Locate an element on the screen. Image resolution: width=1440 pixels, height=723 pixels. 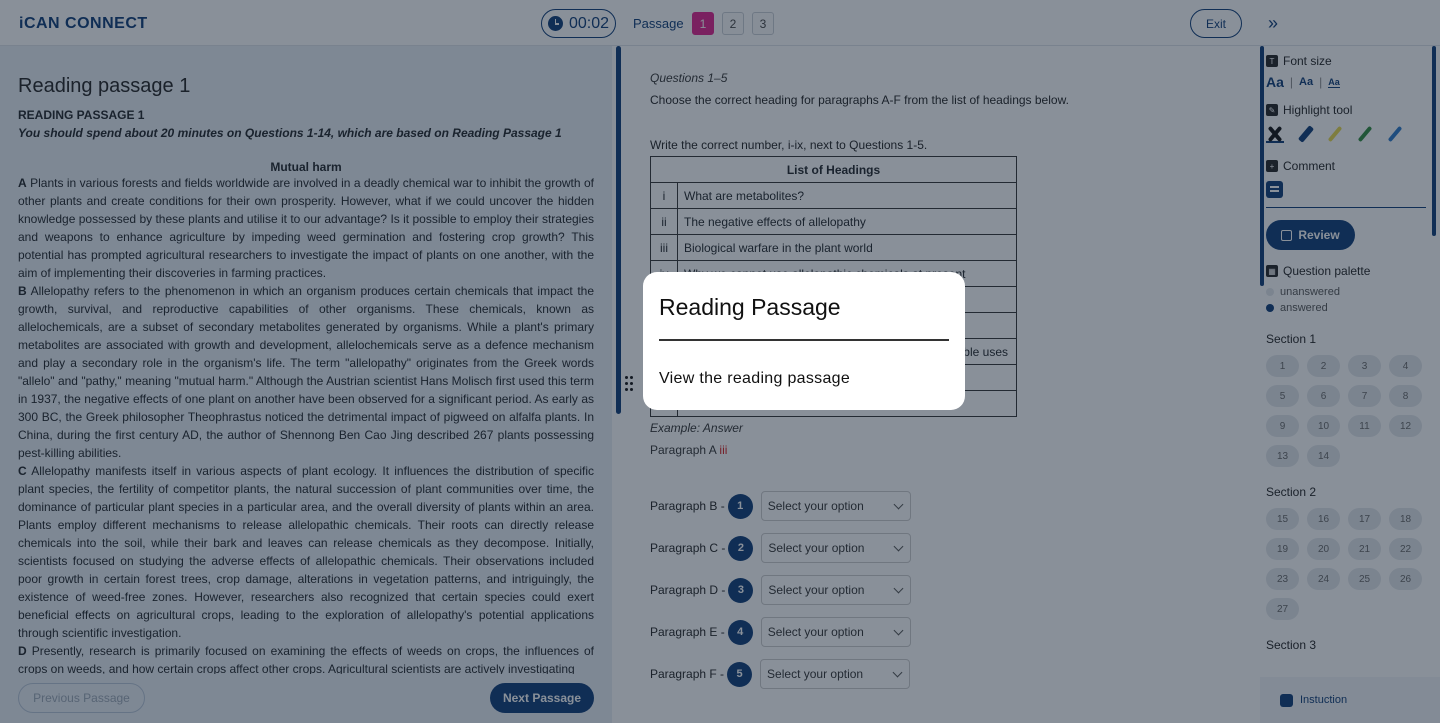
modal-title: Reading Passage is located at coordinates (750, 307).